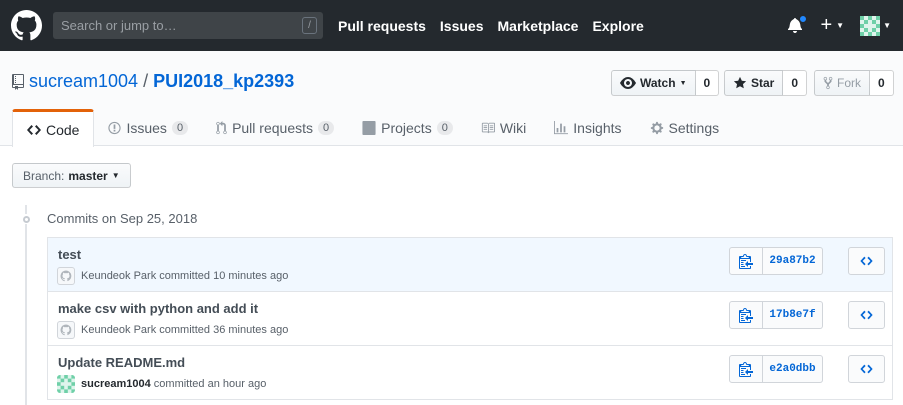 This screenshot has height=405, width=903. I want to click on search-box: /, so click(188, 25).